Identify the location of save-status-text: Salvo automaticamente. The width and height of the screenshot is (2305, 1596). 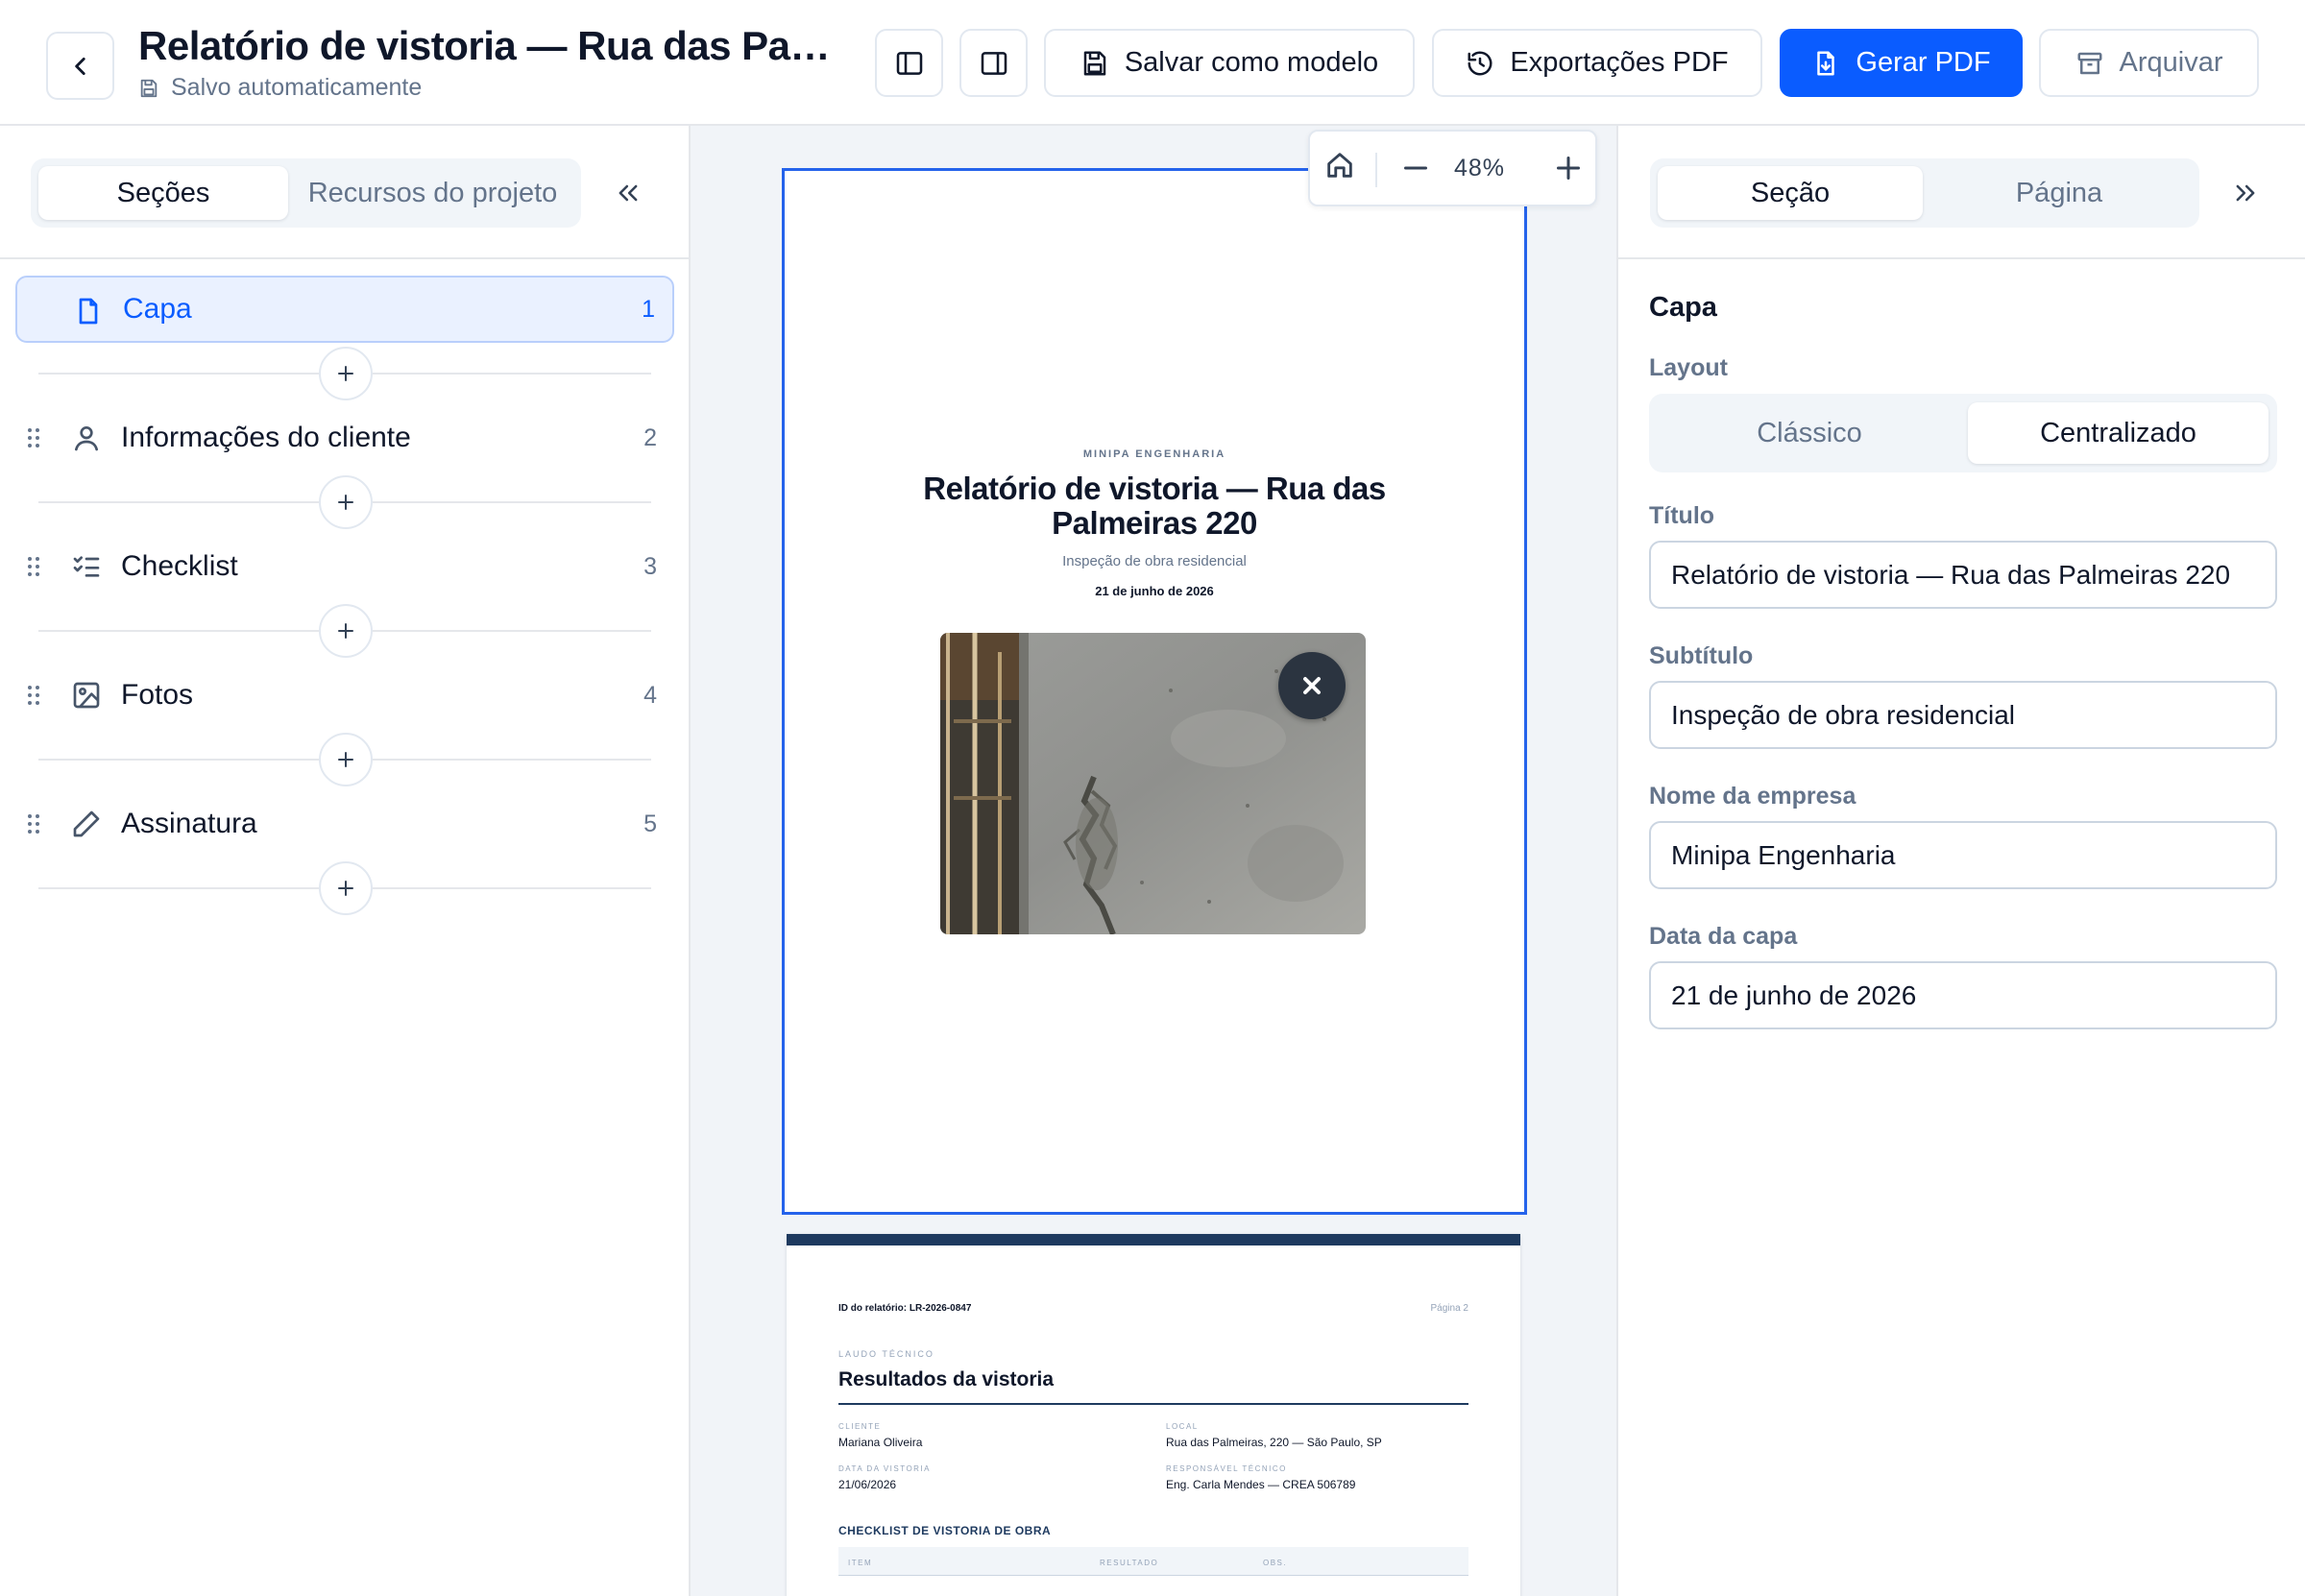
(297, 87).